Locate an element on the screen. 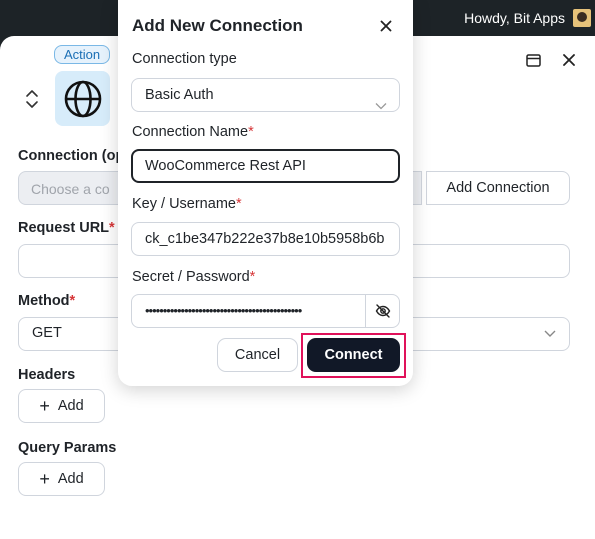 The image size is (595, 539). method-label: Method* is located at coordinates (46, 301).